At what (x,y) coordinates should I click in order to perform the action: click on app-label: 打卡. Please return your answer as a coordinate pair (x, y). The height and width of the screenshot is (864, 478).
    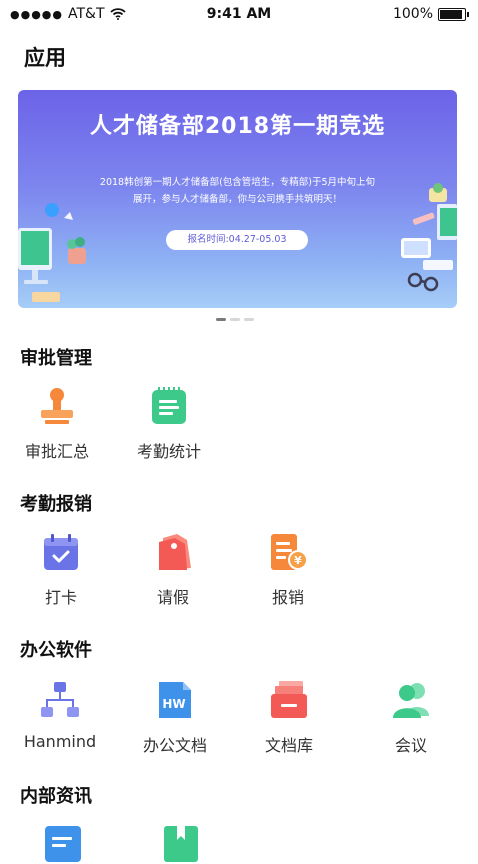
    Looking at the image, I should click on (60, 597).